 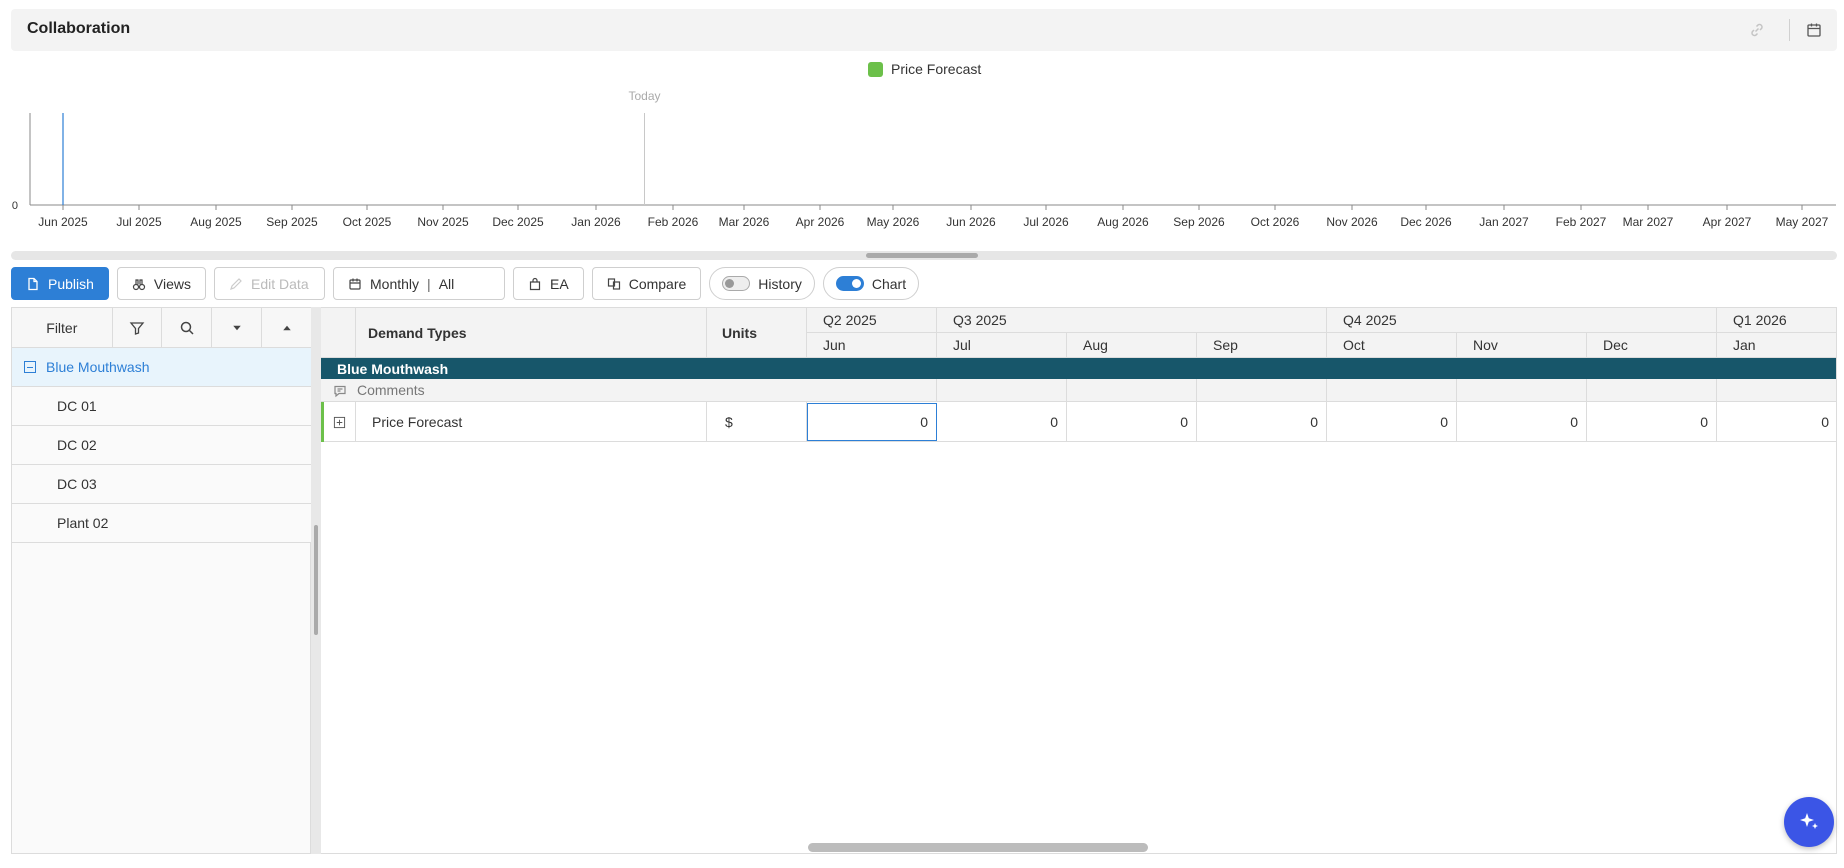 I want to click on ea-button: EA, so click(x=548, y=283).